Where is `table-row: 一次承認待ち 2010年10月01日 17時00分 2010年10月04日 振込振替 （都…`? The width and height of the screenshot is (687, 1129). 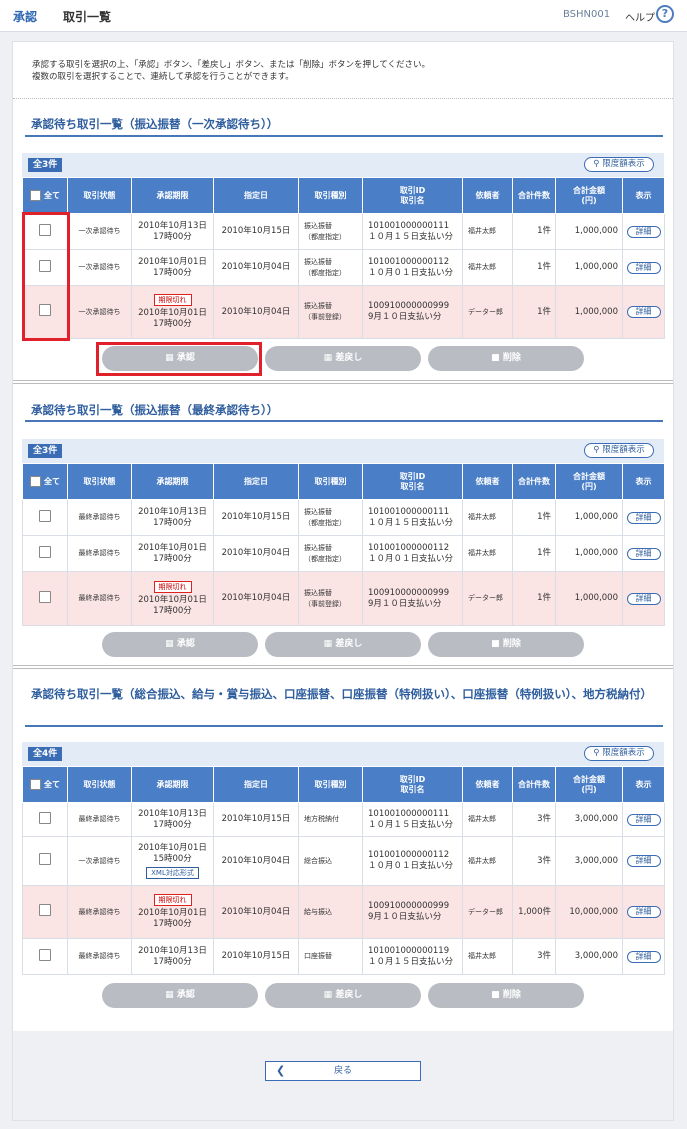
table-row: 一次承認待ち 2010年10月01日 17時00分 2010年10月04日 振込振替 （都… is located at coordinates (343, 267).